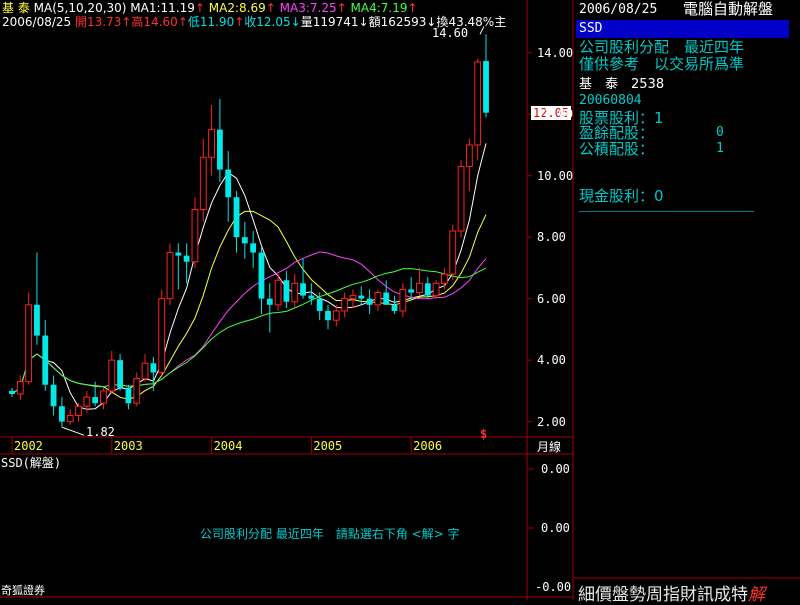 The image size is (800, 605). Describe the element at coordinates (428, 446) in the screenshot. I see `x-tick-label: 2006` at that location.